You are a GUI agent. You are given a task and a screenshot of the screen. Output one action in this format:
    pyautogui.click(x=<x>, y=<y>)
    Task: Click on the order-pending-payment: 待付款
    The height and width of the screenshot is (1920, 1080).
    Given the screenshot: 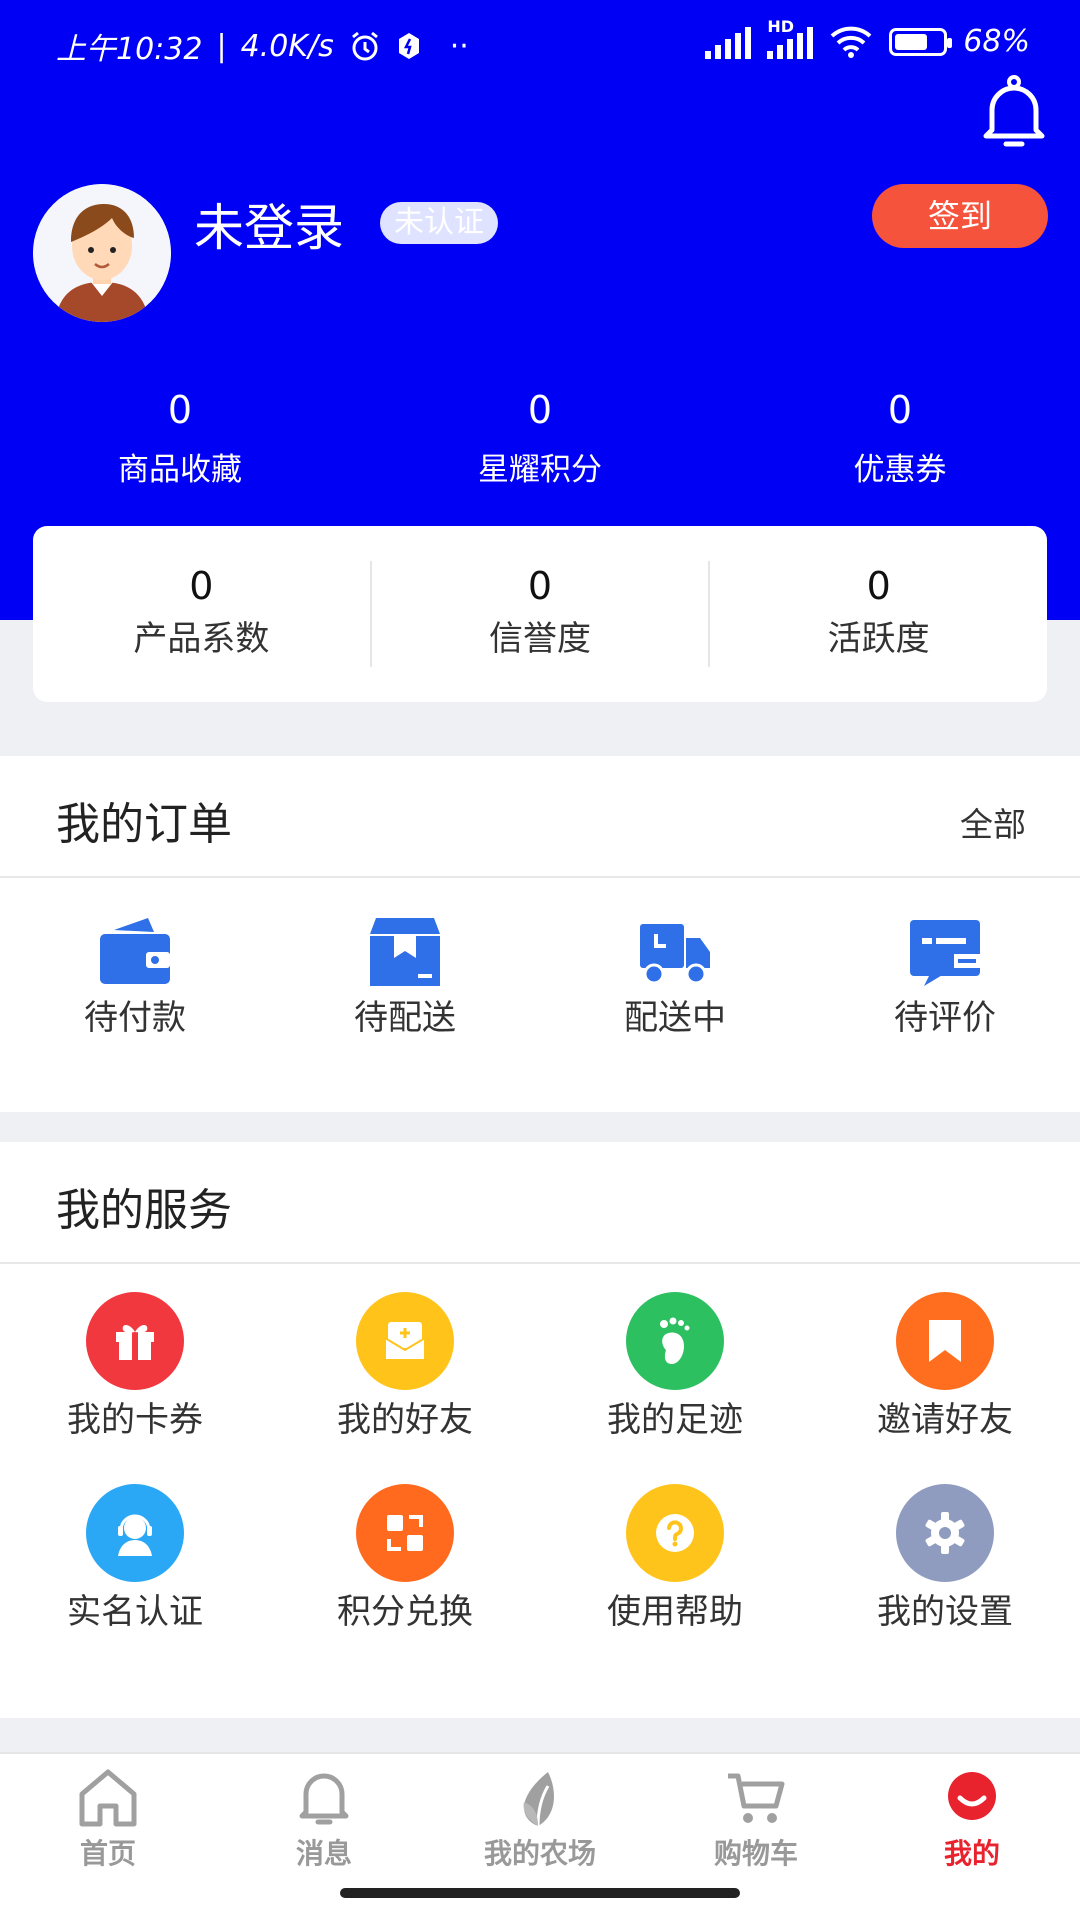 What is the action you would take?
    pyautogui.click(x=135, y=972)
    